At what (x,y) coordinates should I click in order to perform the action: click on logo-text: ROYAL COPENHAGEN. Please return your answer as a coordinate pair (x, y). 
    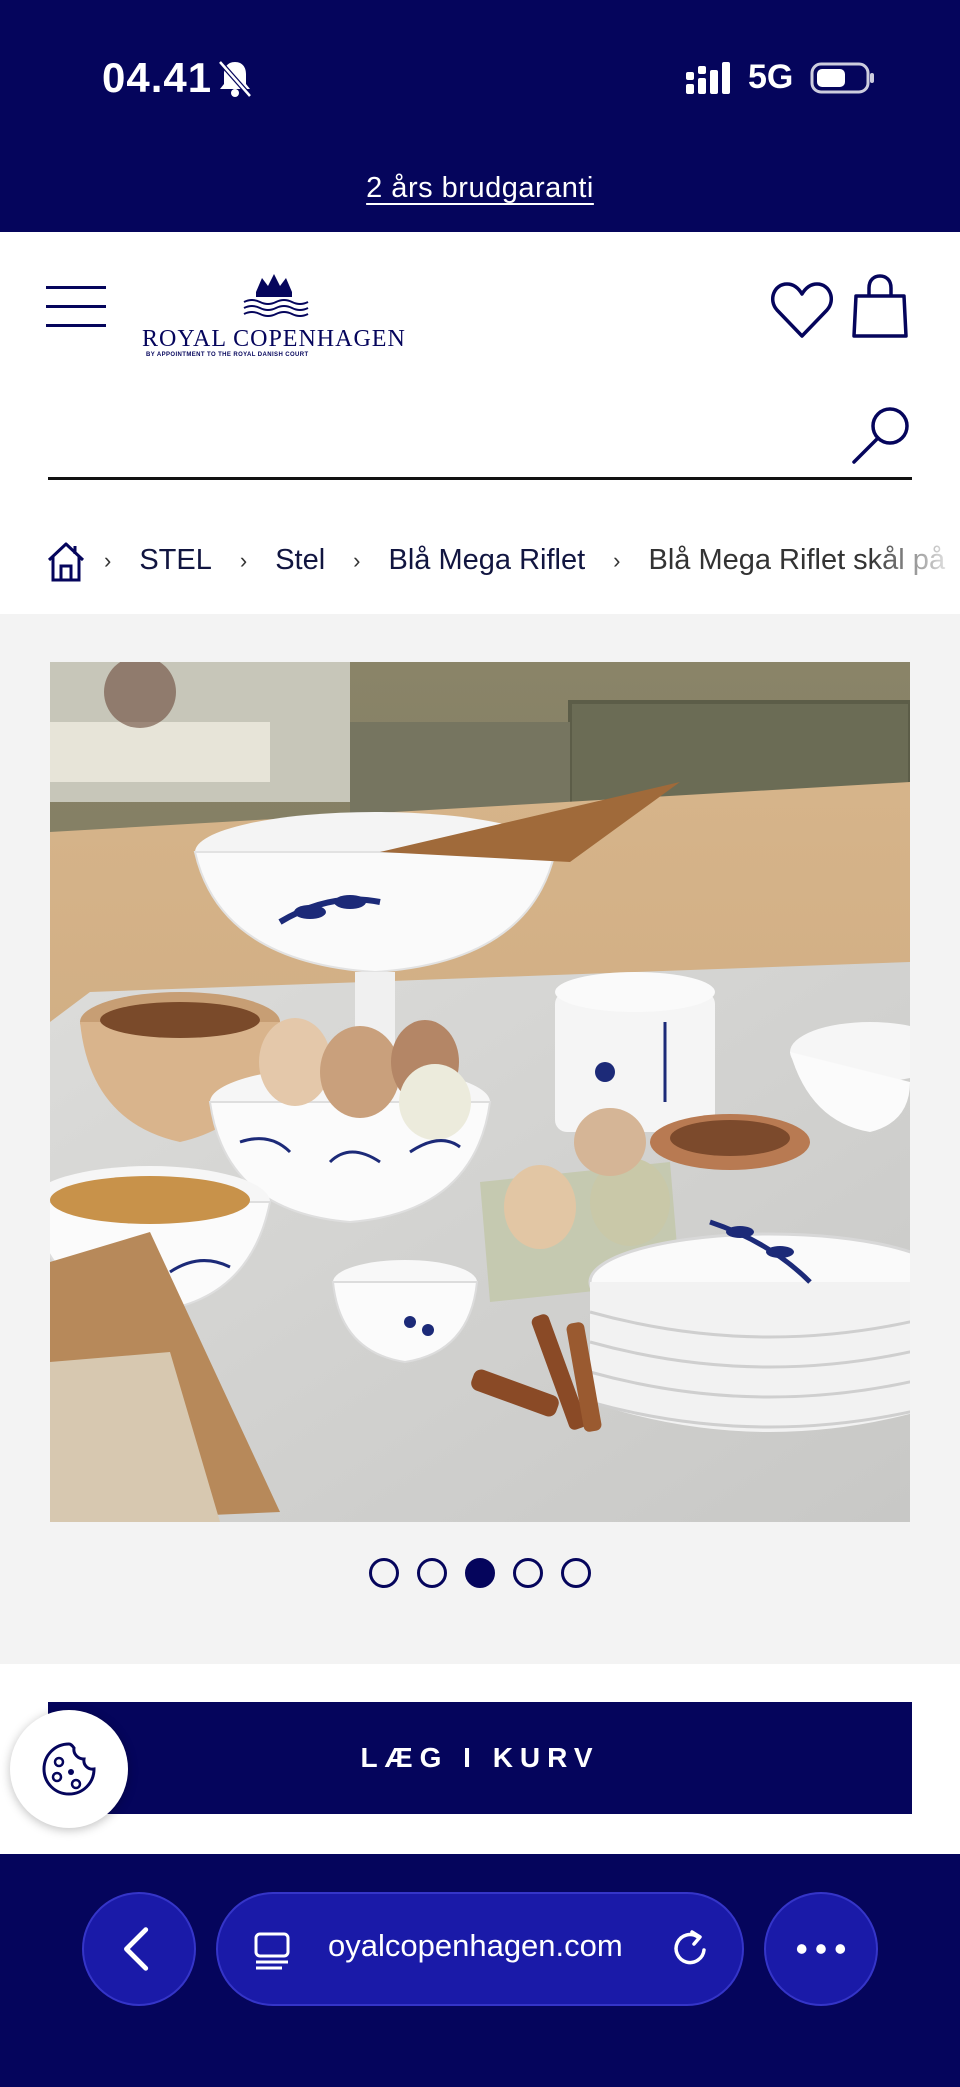
    Looking at the image, I should click on (274, 339).